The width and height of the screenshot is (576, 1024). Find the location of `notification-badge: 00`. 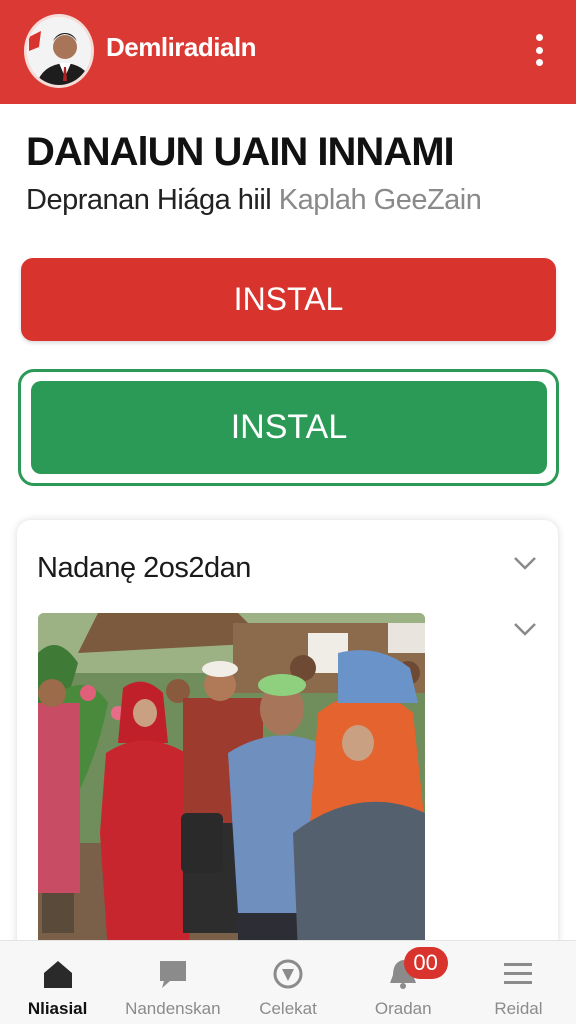

notification-badge: 00 is located at coordinates (425, 963).